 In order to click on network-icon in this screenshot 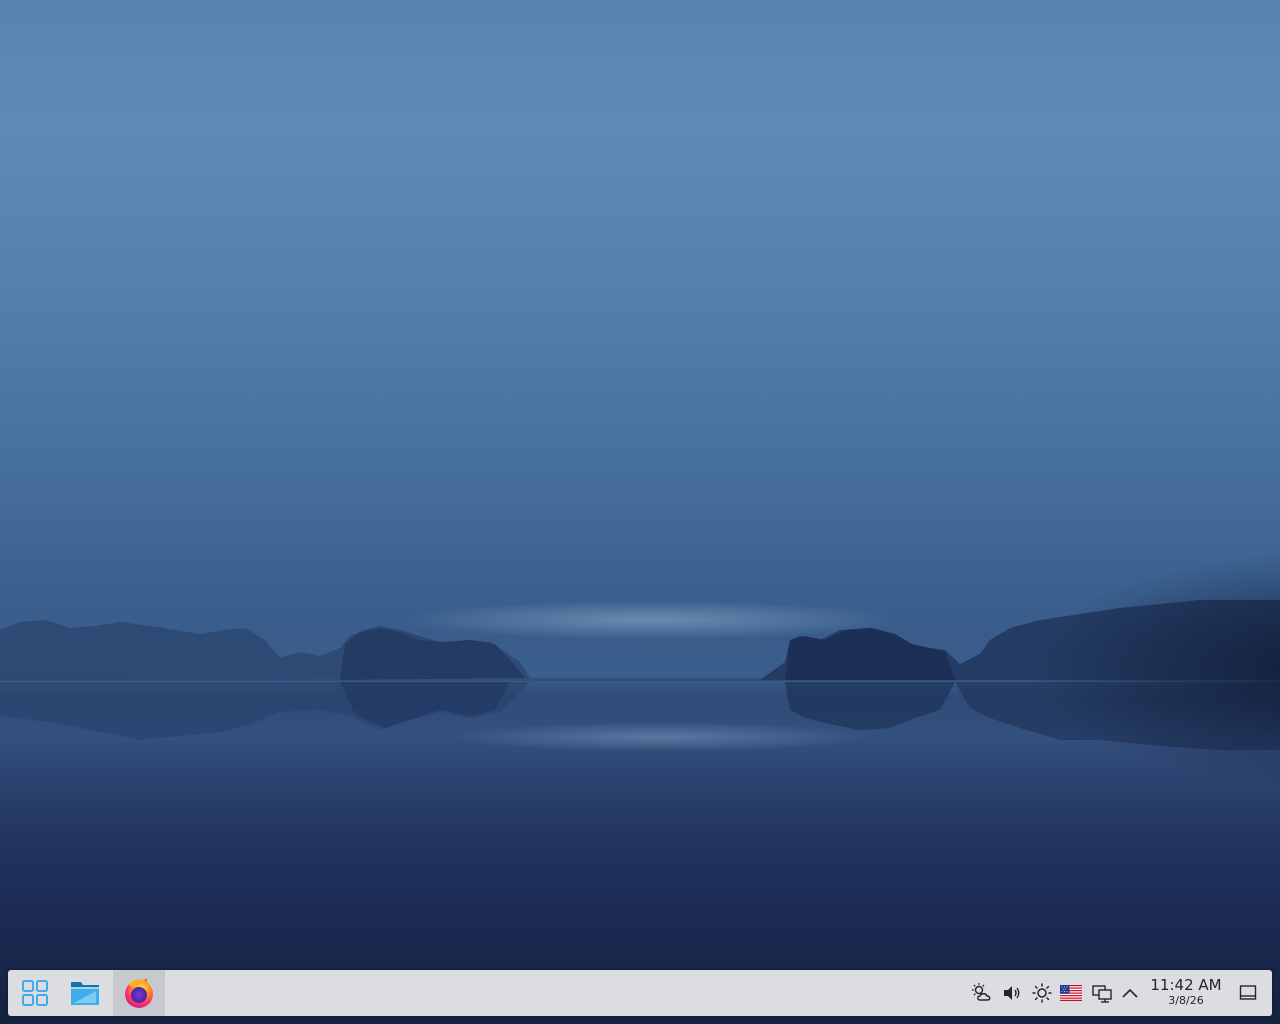, I will do `click(1102, 994)`.